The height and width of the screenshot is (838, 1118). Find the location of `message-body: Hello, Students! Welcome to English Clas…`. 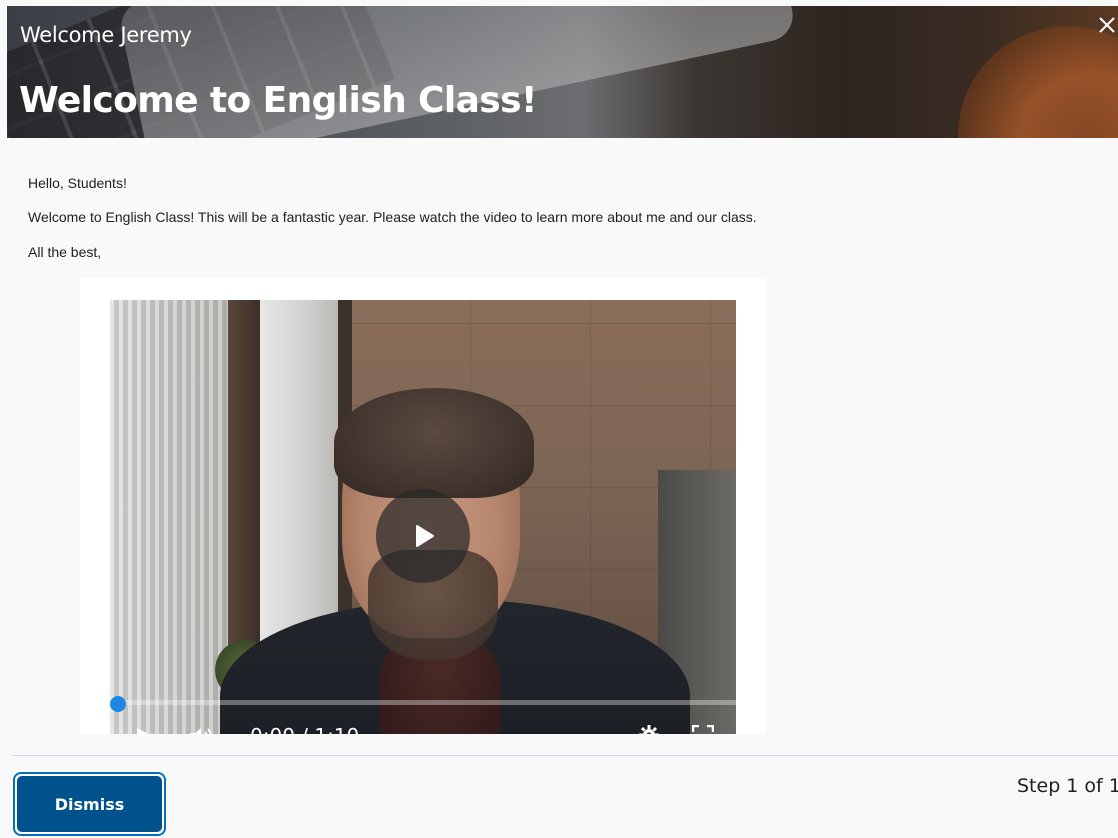

message-body: Hello, Students! Welcome to English Clas… is located at coordinates (558, 226).